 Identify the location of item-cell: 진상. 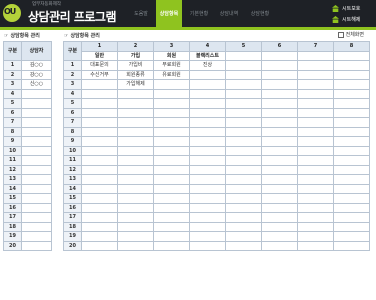
(207, 65).